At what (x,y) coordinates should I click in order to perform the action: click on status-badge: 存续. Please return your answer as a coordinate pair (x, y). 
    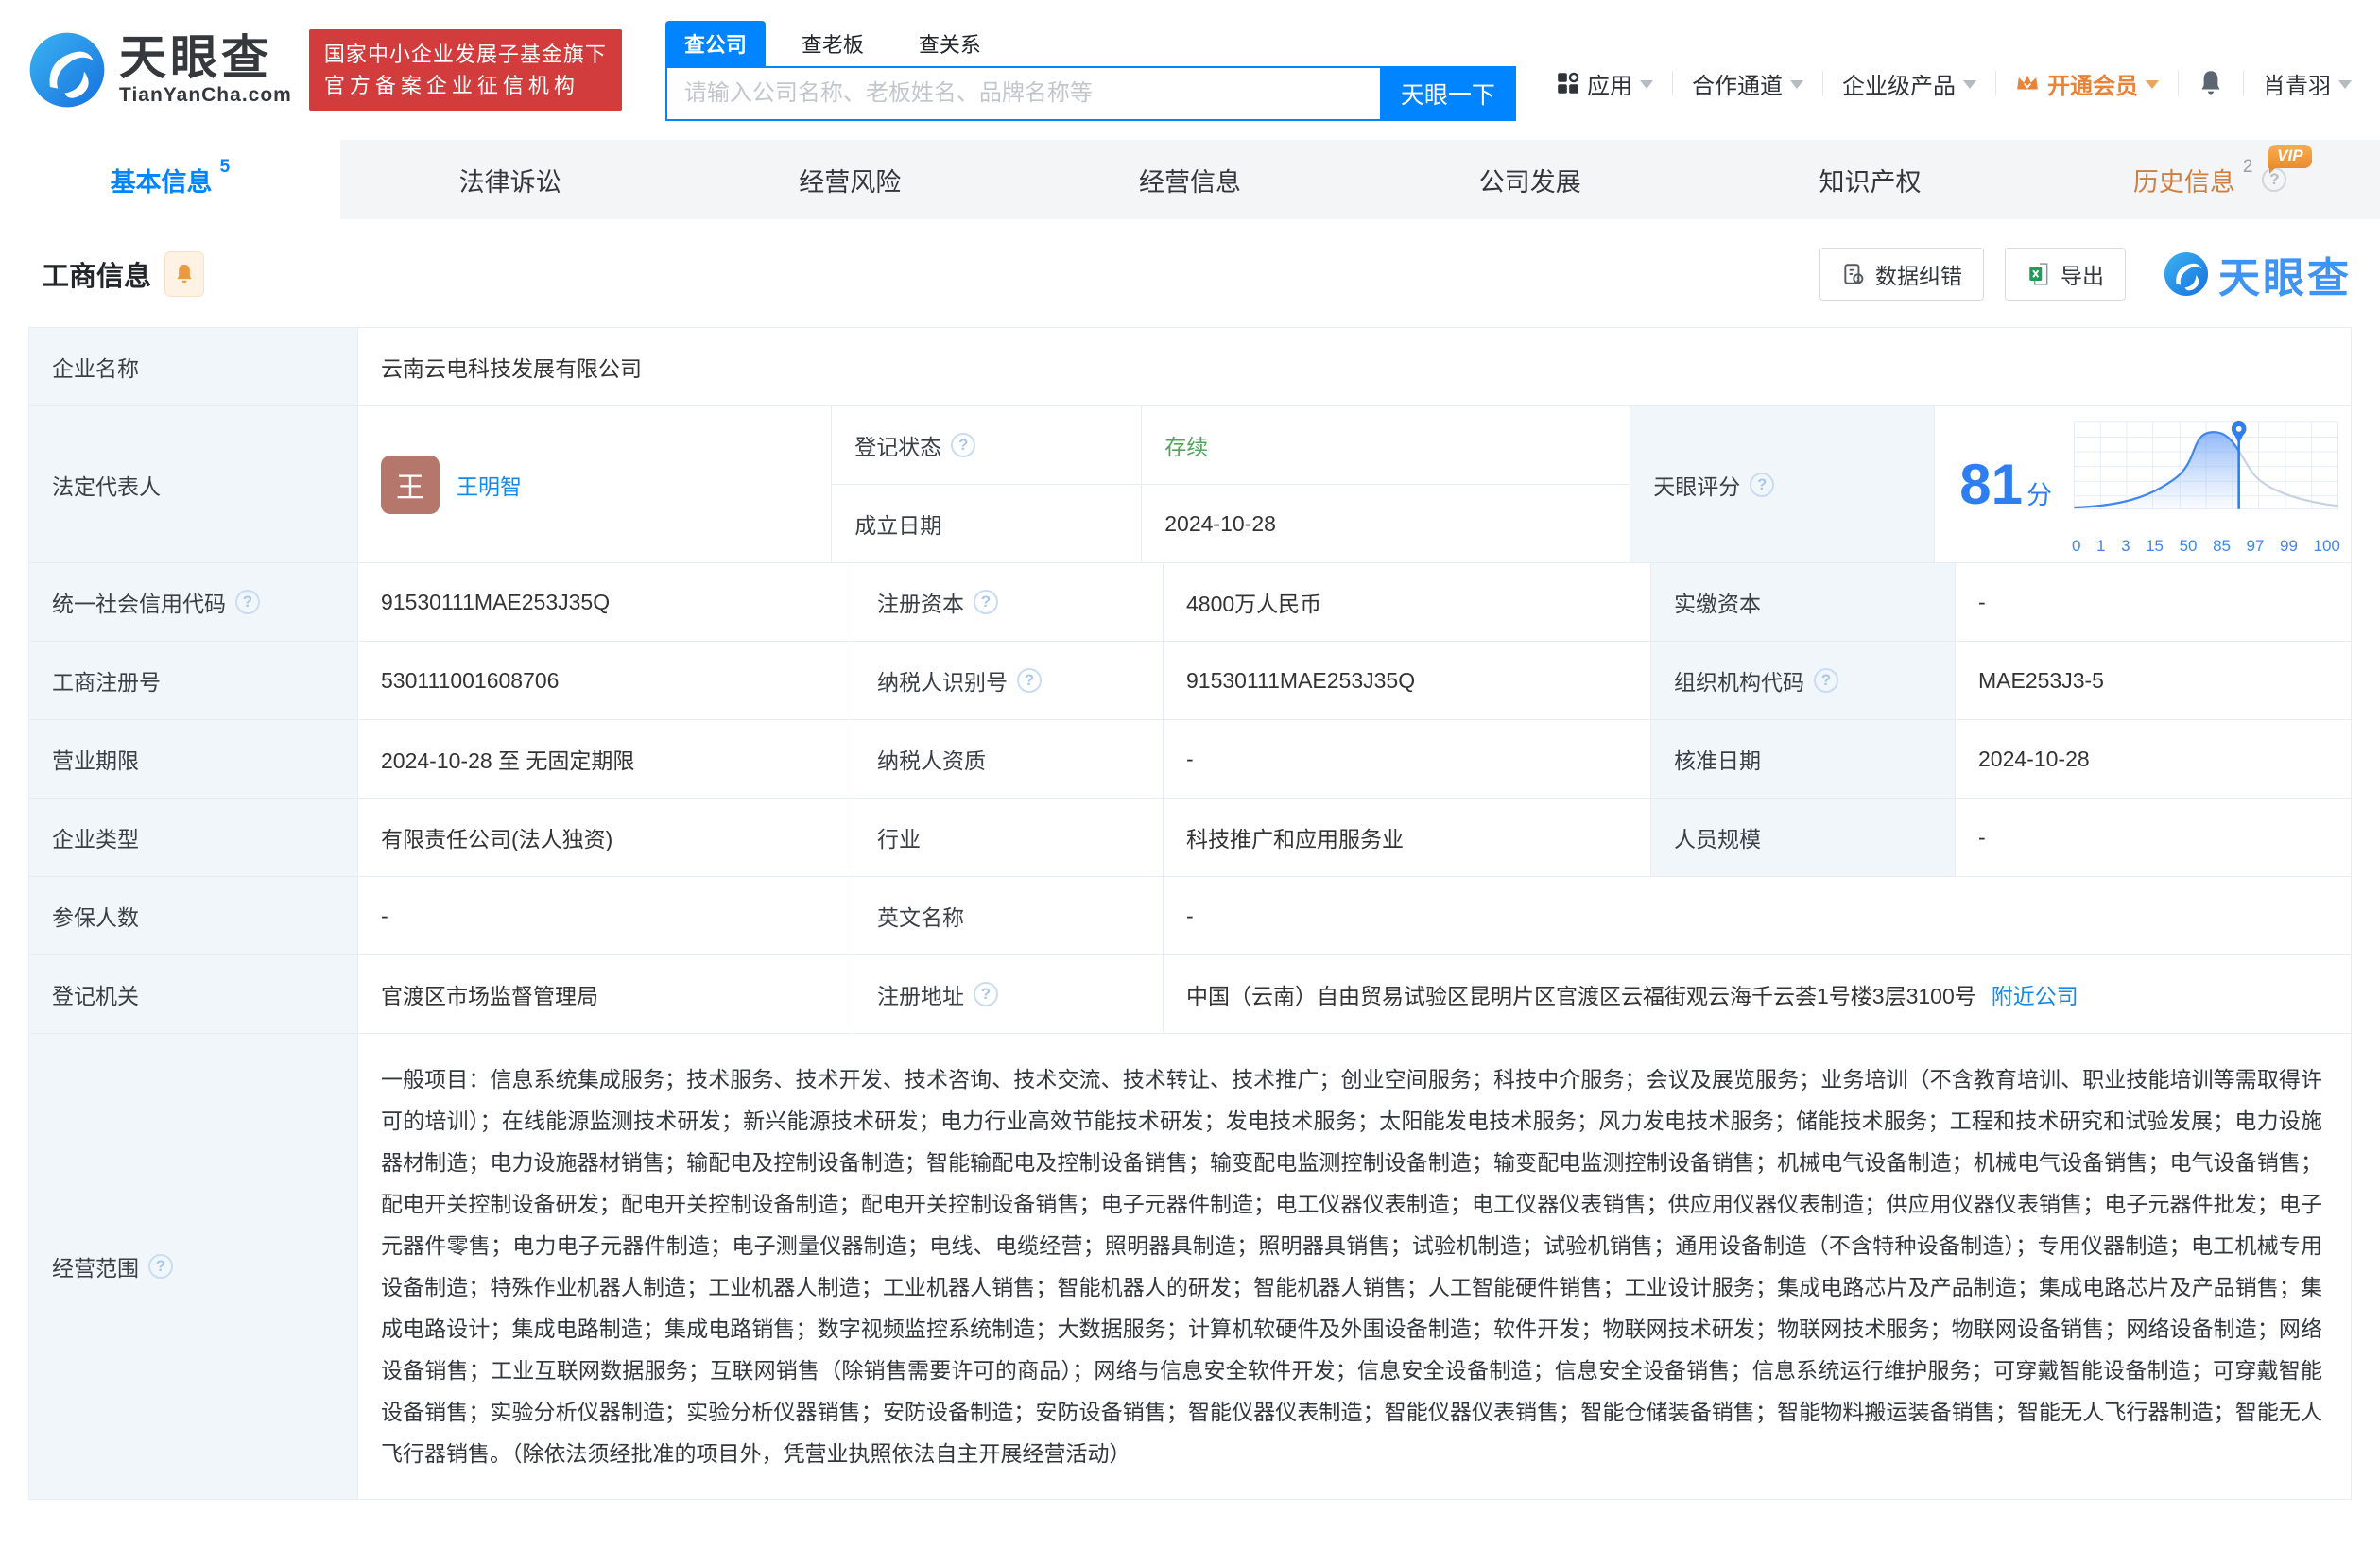
    Looking at the image, I should click on (1186, 447).